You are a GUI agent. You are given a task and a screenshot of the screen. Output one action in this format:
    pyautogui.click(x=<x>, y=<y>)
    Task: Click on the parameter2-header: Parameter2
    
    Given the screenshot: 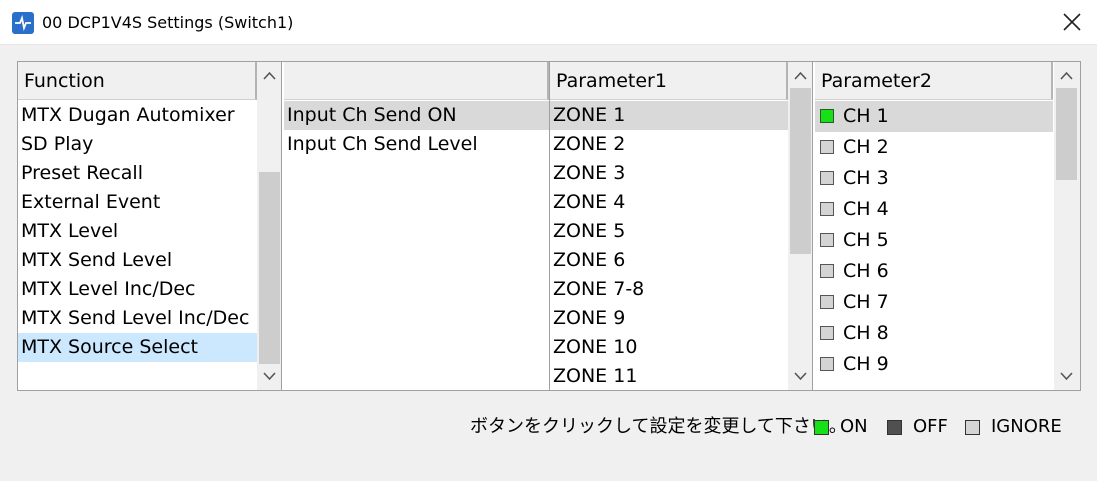 What is the action you would take?
    pyautogui.click(x=934, y=81)
    